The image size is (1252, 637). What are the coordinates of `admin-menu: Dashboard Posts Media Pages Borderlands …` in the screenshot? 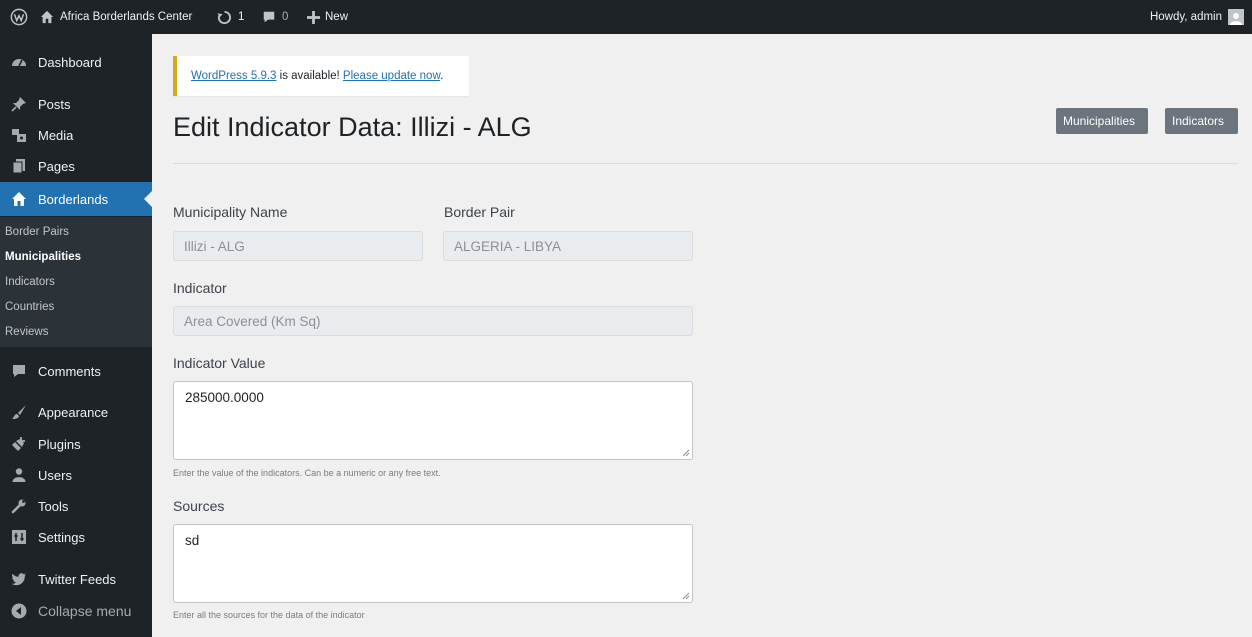 It's located at (76, 335).